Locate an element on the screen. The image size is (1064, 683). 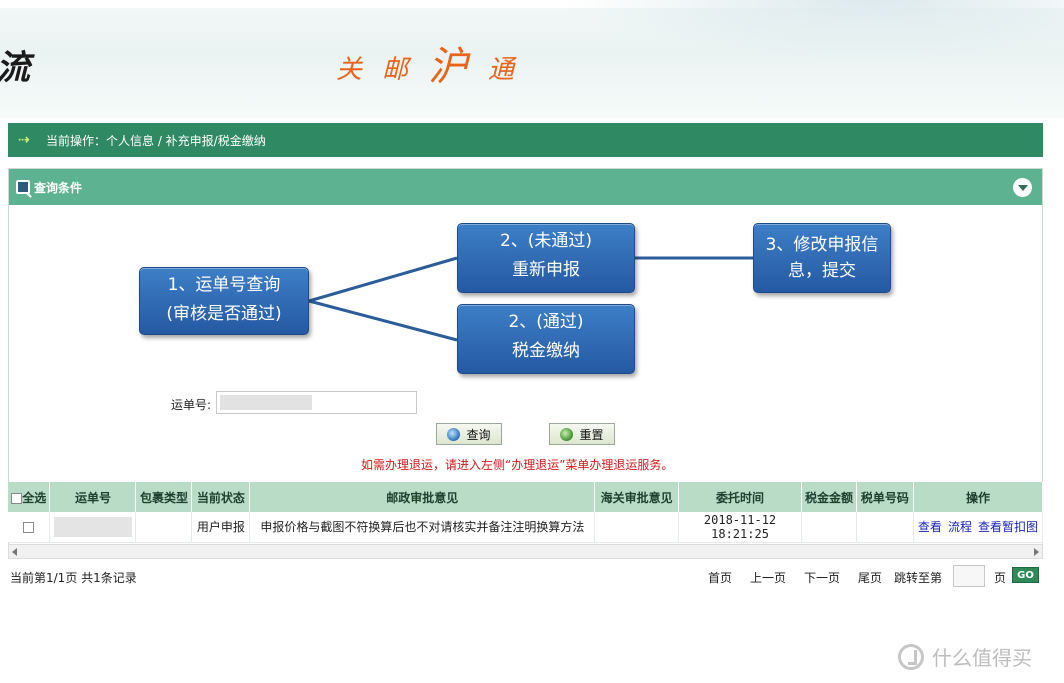
row-select is located at coordinates (29, 527).